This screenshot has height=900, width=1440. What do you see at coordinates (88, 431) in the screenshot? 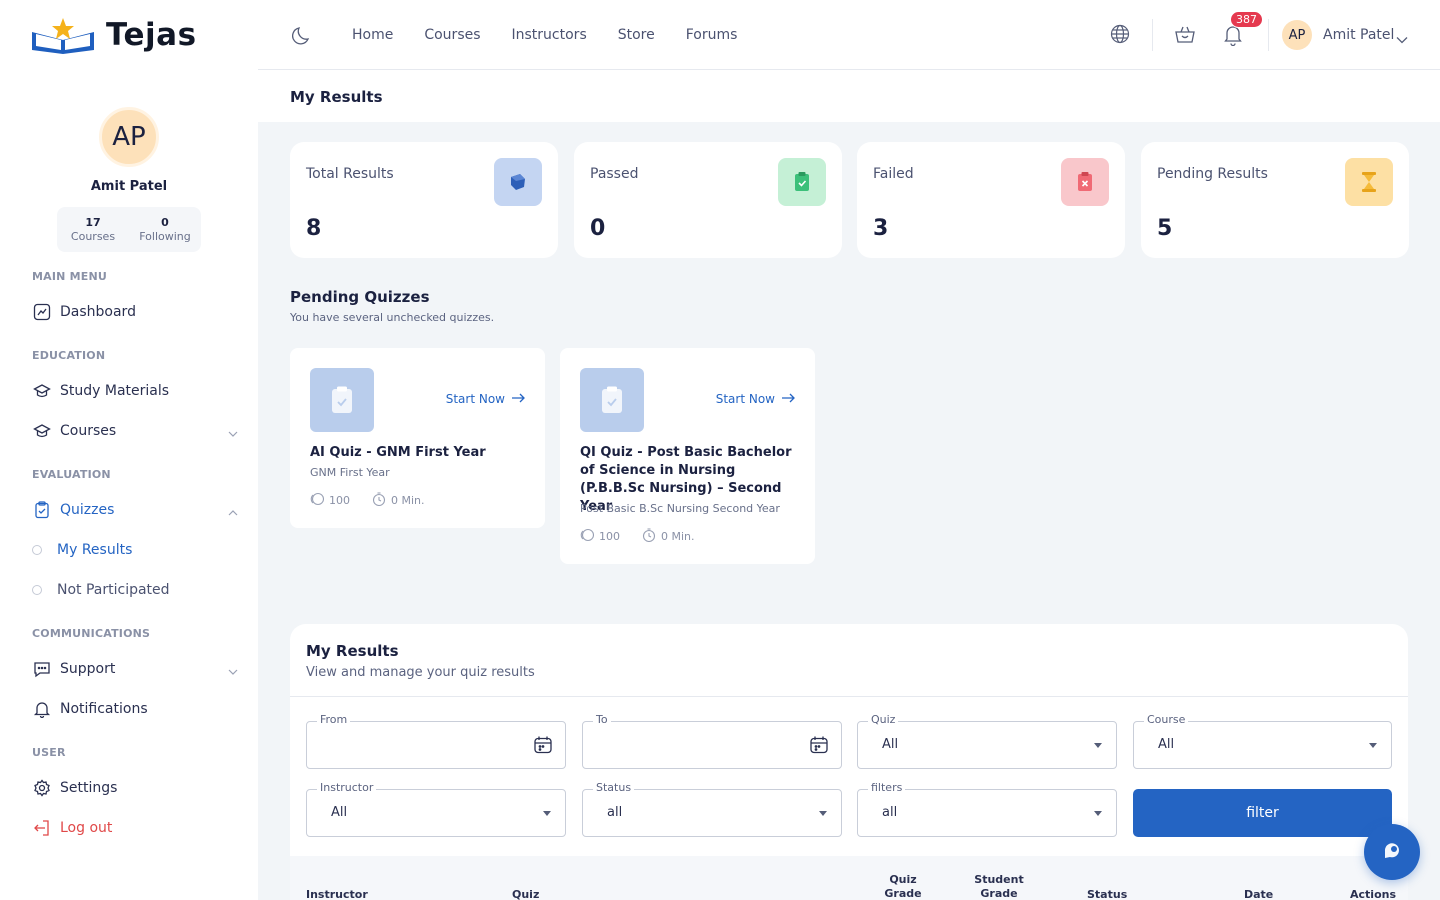
I see `sidebar-item-label: Courses` at bounding box center [88, 431].